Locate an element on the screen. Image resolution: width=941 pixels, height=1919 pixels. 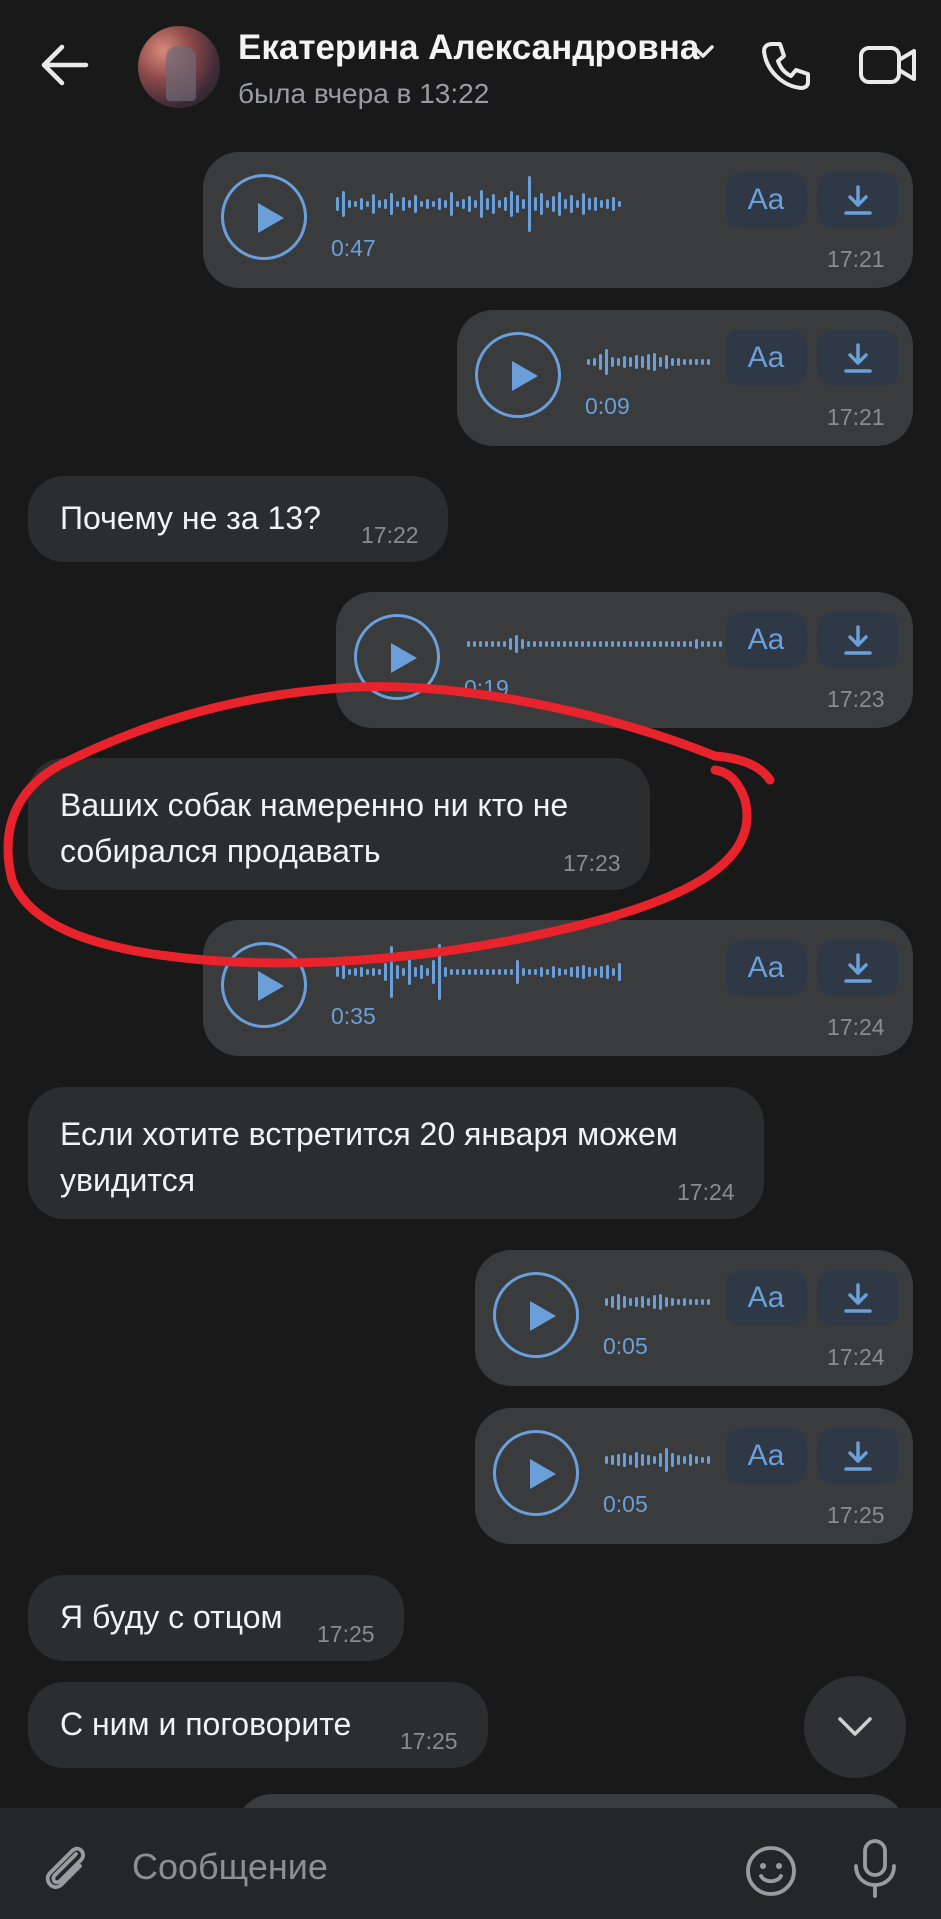
scroll-to-bottom-button is located at coordinates (855, 1727).